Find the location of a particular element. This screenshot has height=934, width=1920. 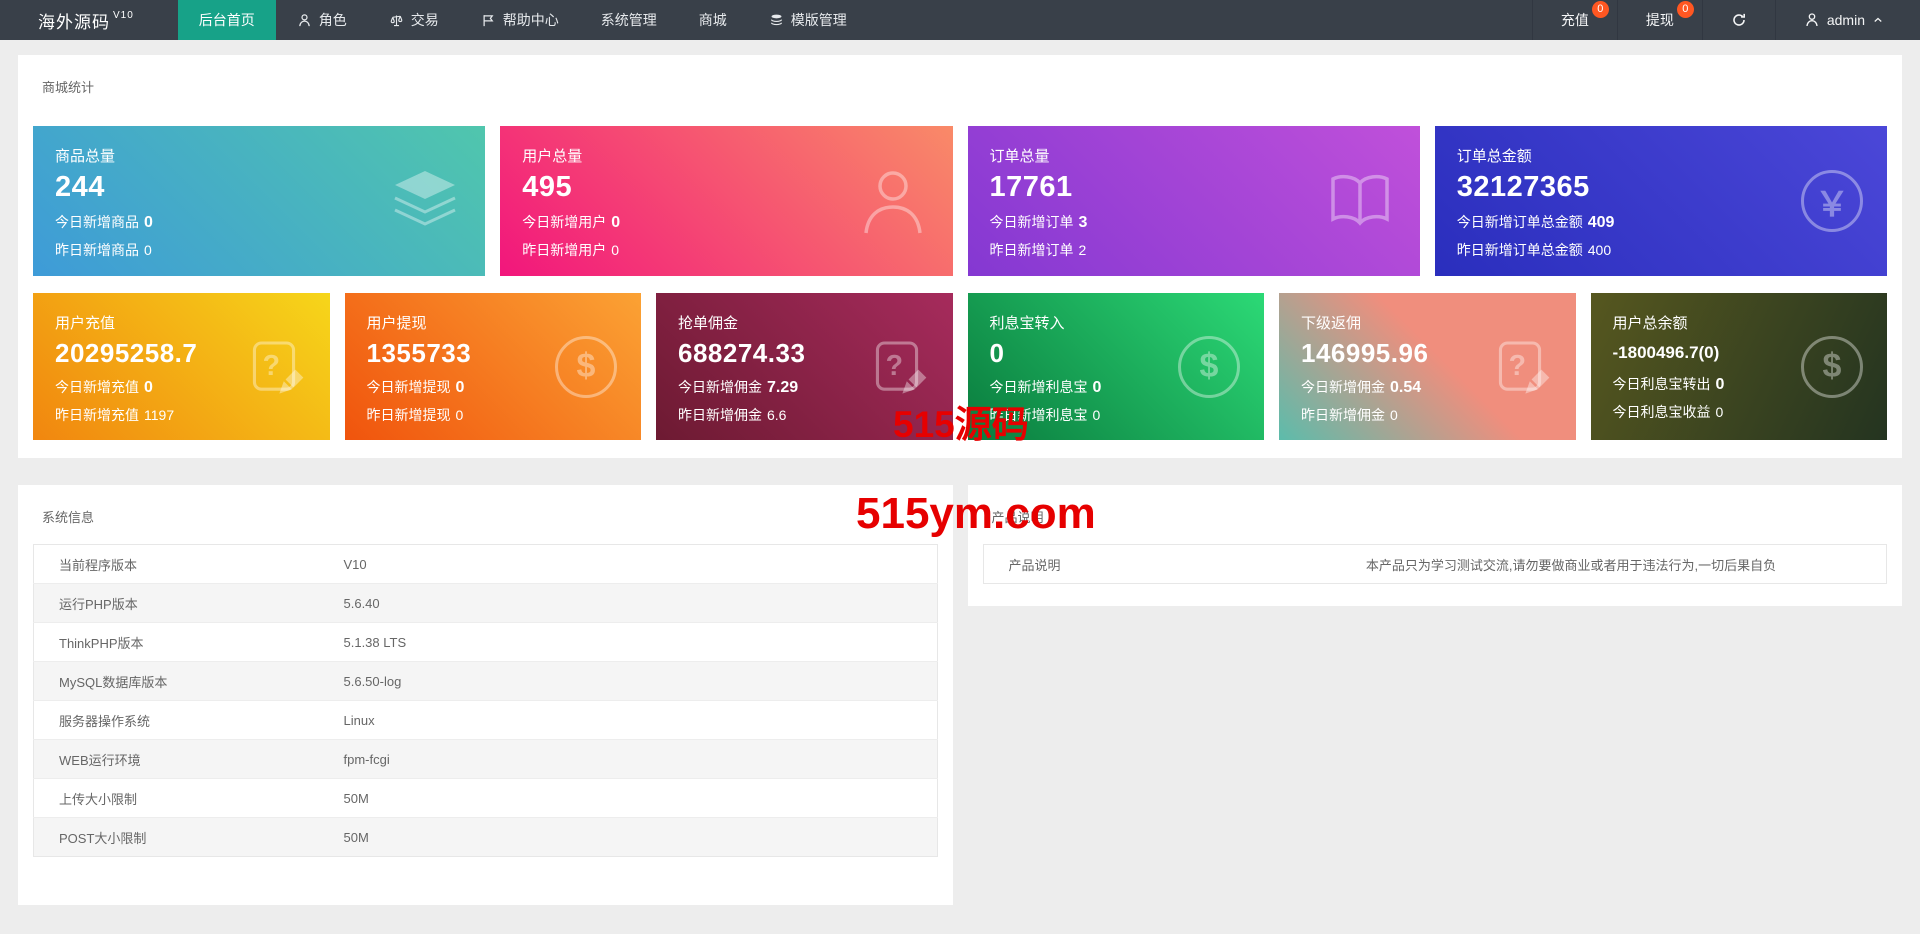

card-title: 订单总金额 is located at coordinates (1494, 156).